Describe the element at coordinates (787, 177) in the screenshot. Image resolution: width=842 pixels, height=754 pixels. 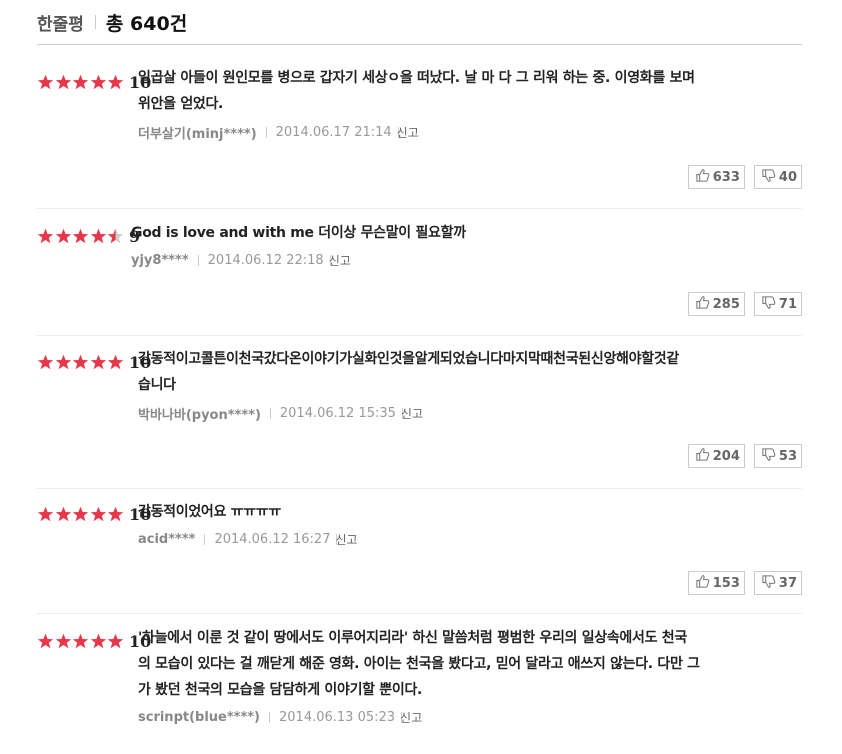
I see `dislike-count: 40` at that location.